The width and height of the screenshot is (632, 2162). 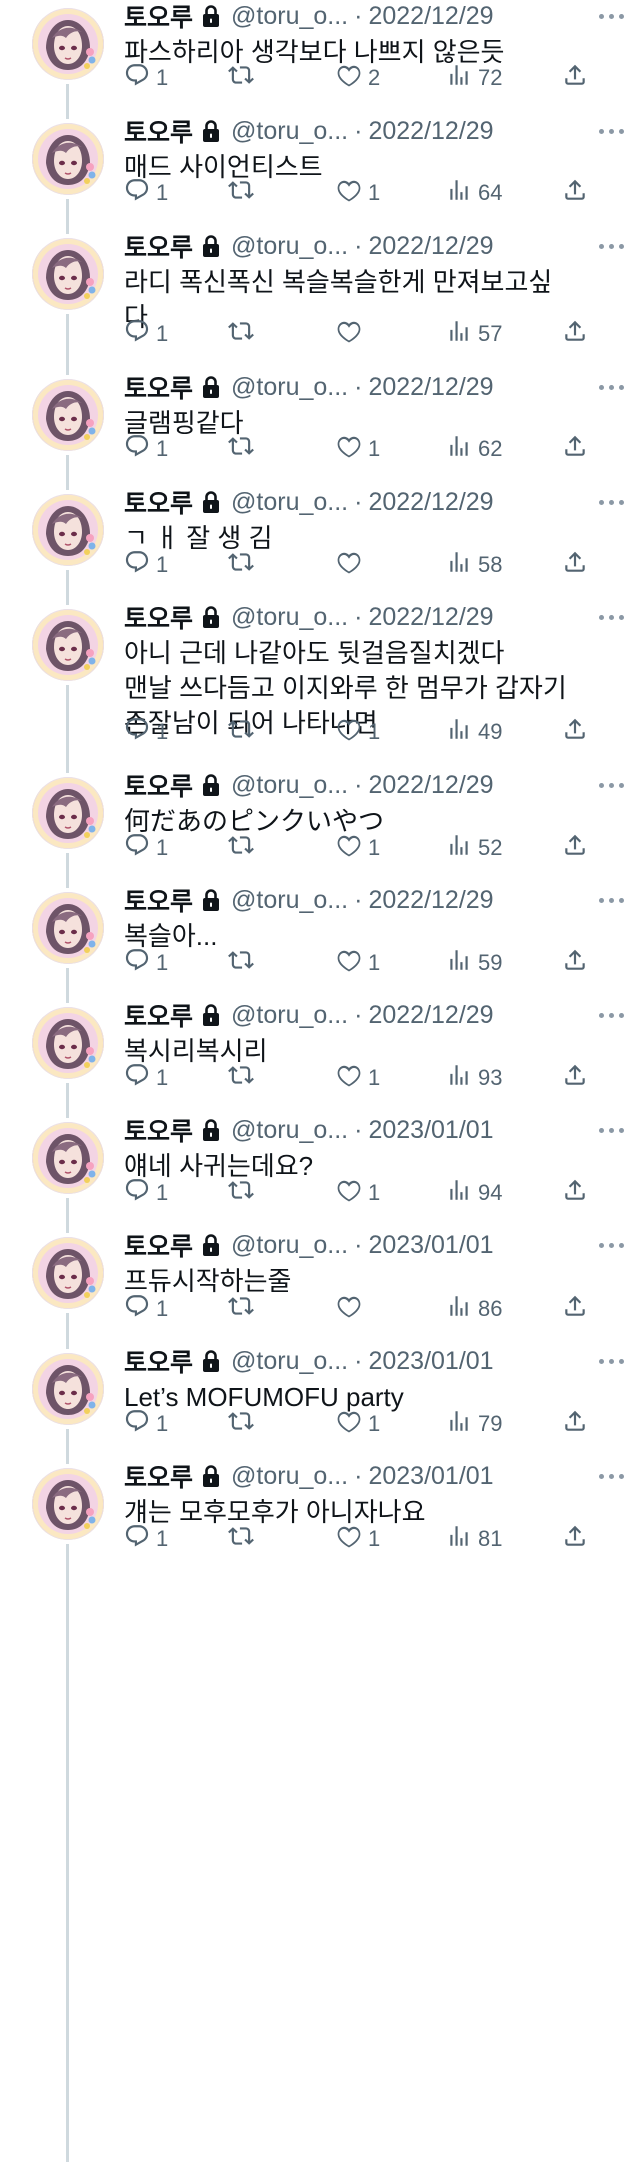 I want to click on views-button: 72, so click(x=474, y=78).